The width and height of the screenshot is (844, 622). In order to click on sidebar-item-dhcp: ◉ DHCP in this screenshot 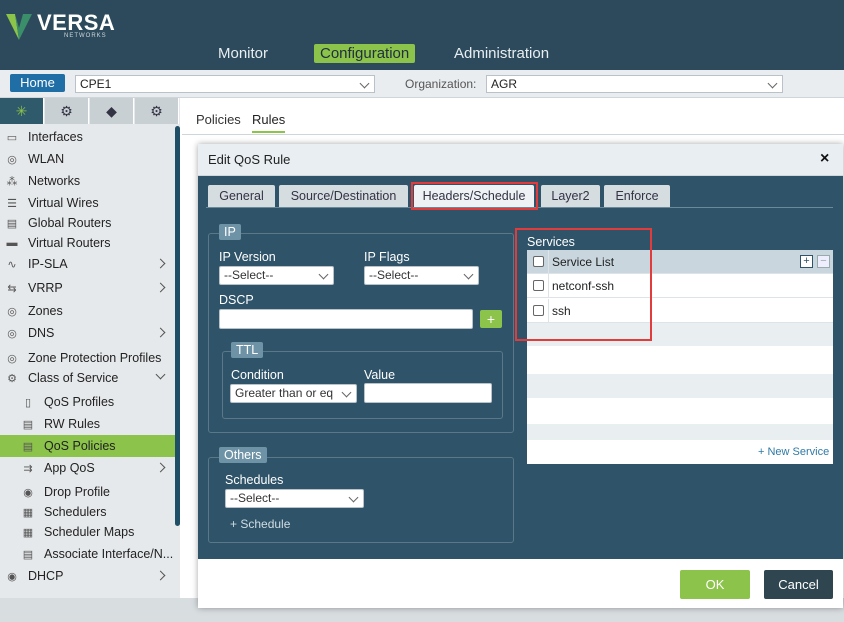, I will do `click(88, 576)`.